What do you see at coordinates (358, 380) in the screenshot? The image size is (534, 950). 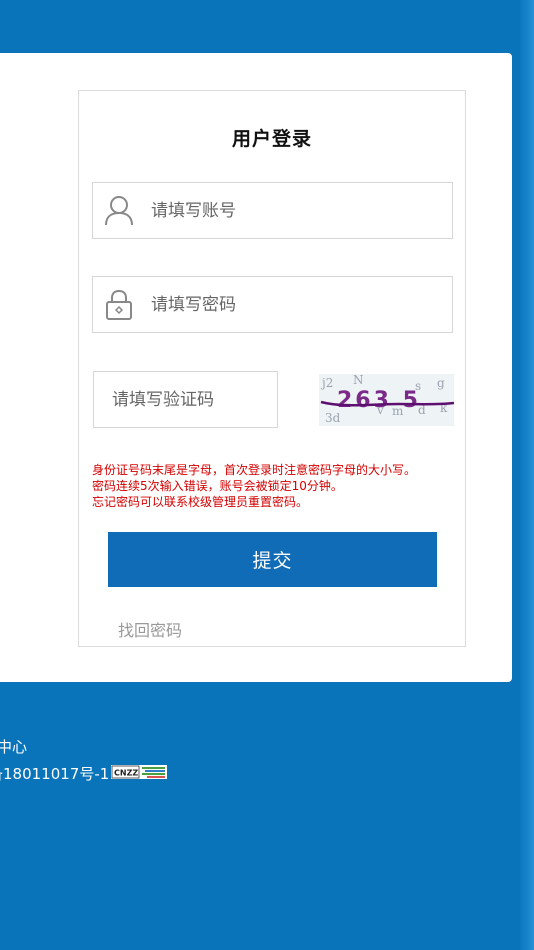 I see `svg-text: N` at bounding box center [358, 380].